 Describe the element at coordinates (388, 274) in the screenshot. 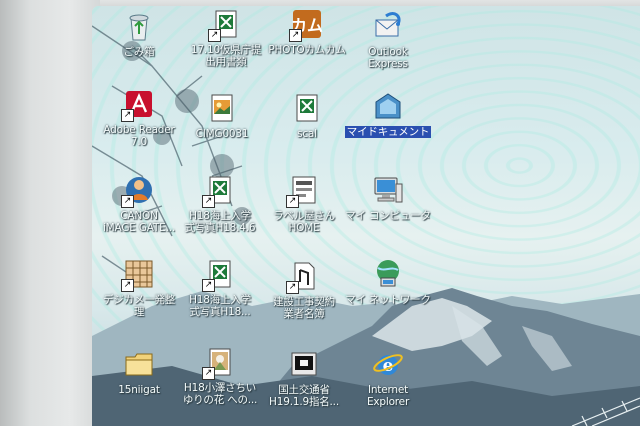

I see `my-network-icon` at that location.